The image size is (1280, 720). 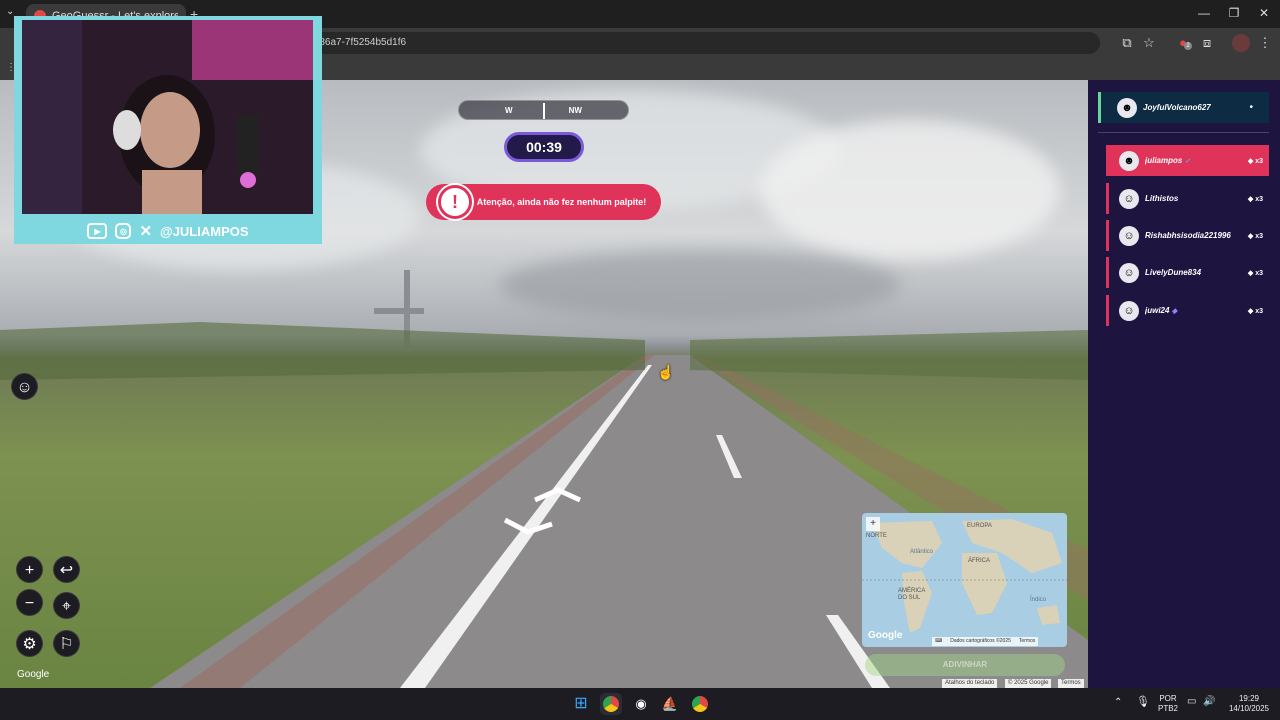 I want to click on player-row: ☻ juliampos ✓ ◆ x3, so click(x=1187, y=160).